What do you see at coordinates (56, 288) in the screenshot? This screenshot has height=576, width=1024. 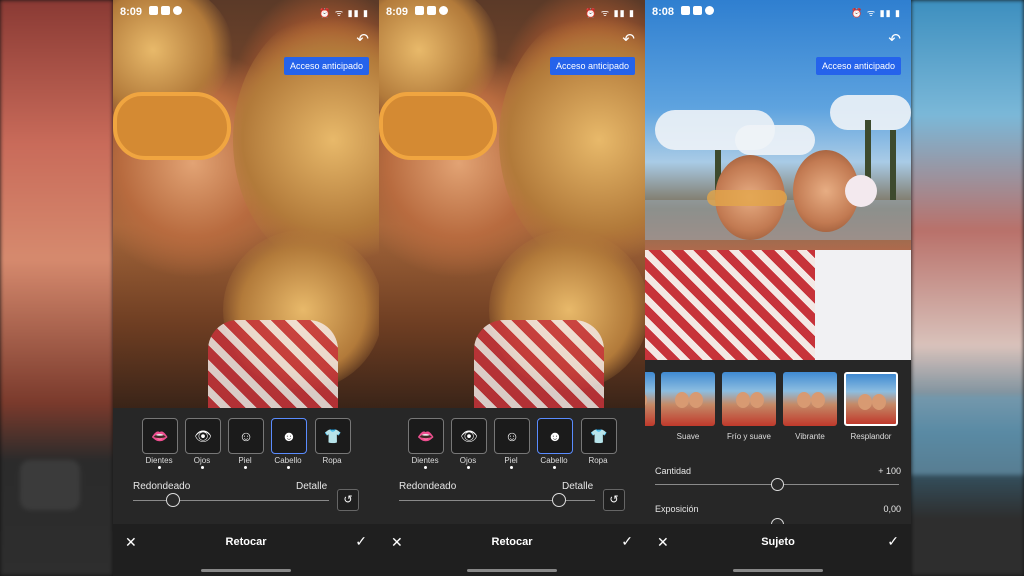 I see `blurred-background-left` at bounding box center [56, 288].